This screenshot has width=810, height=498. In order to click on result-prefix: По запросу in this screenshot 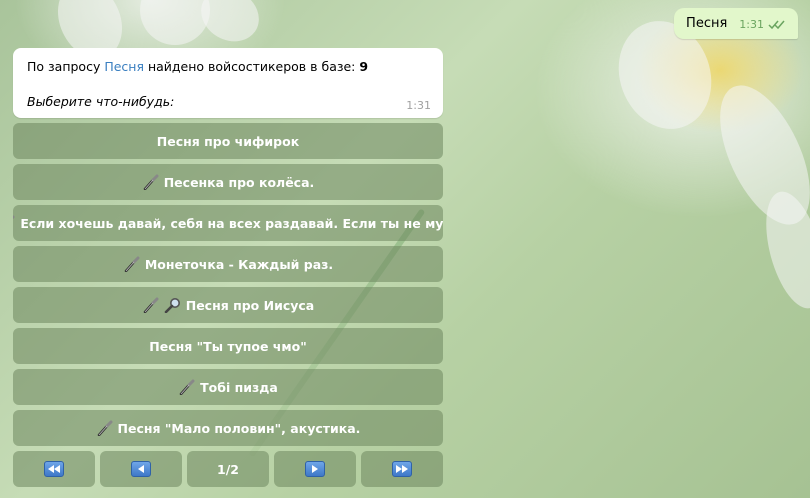, I will do `click(66, 66)`.